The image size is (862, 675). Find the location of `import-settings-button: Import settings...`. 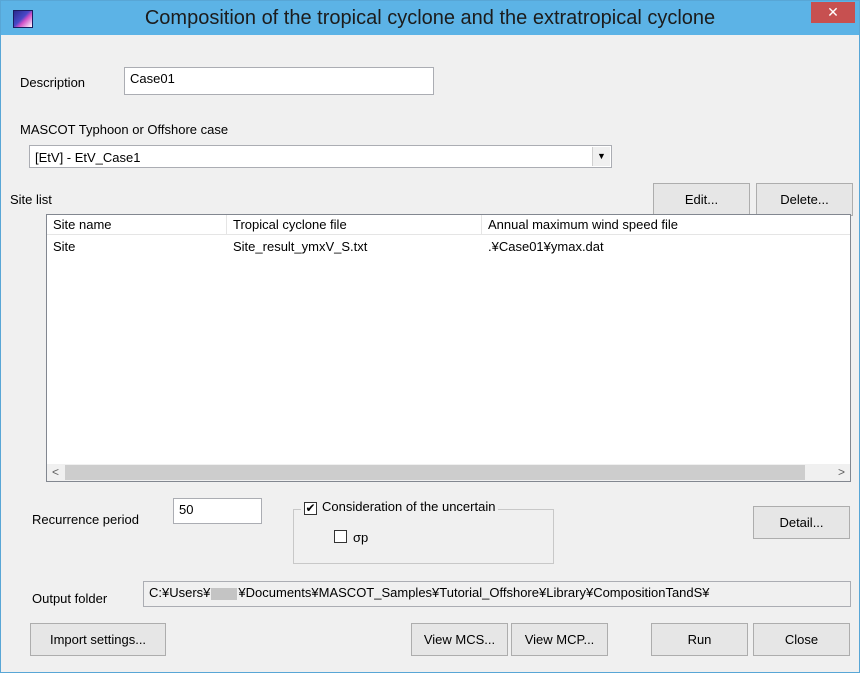

import-settings-button: Import settings... is located at coordinates (98, 639).